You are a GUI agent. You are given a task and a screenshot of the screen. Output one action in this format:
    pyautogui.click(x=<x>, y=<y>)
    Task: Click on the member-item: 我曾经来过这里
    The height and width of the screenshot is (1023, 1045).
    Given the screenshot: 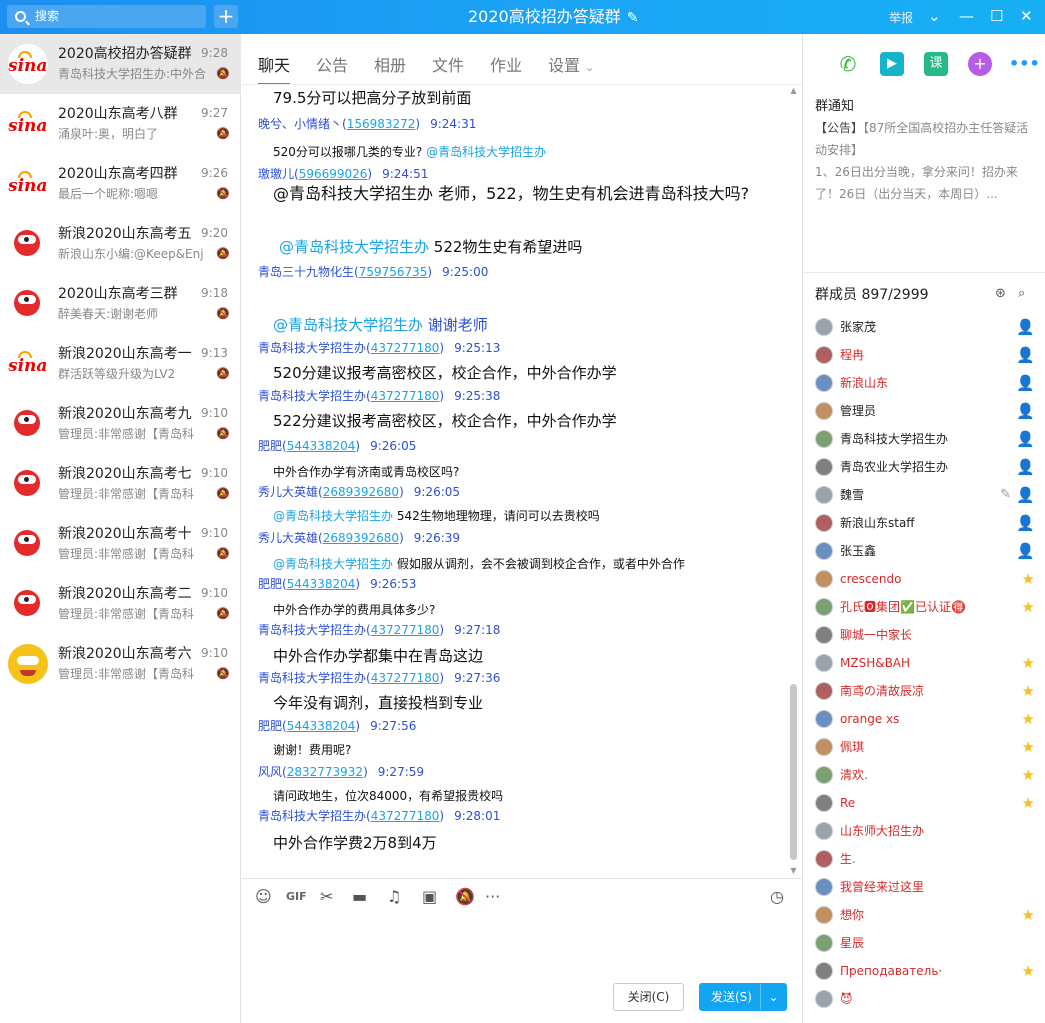 What is the action you would take?
    pyautogui.click(x=925, y=887)
    